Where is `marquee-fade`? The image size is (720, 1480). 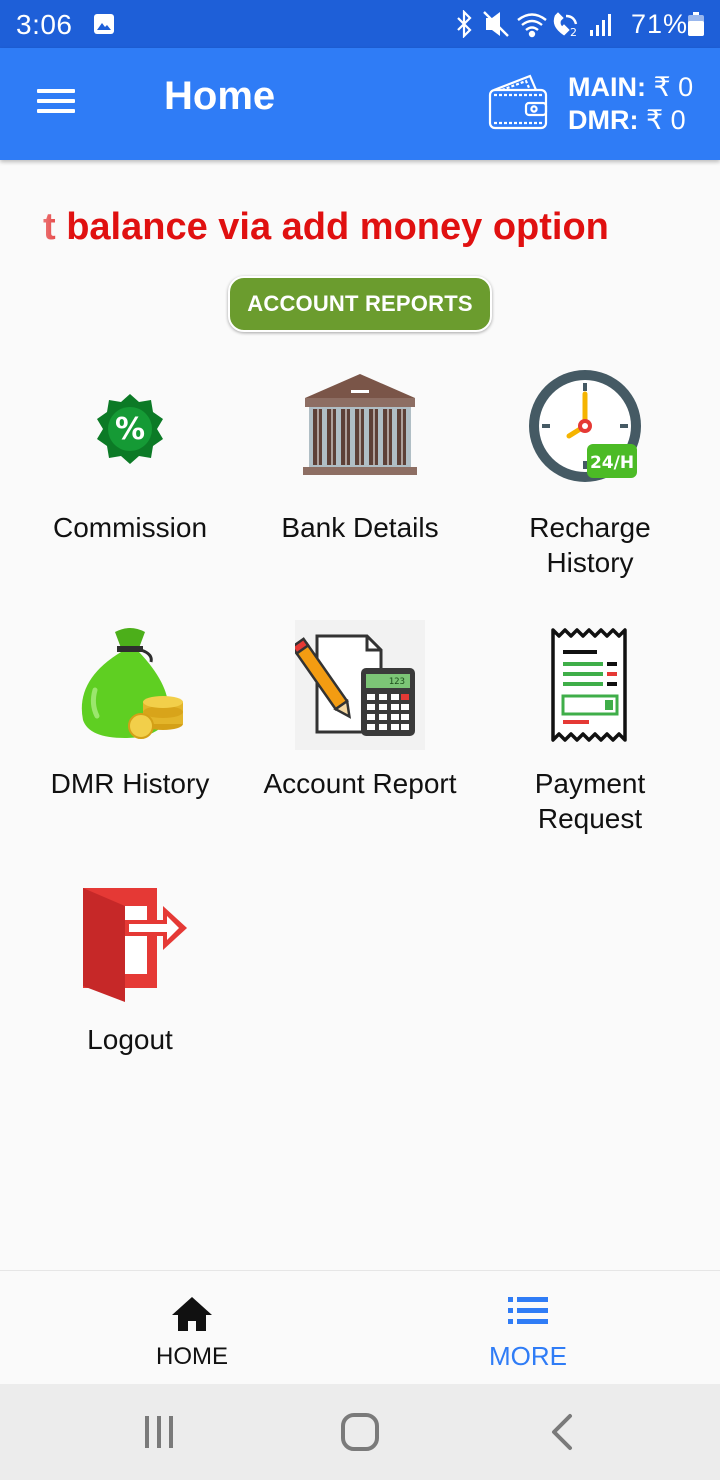 marquee-fade is located at coordinates (36, 230).